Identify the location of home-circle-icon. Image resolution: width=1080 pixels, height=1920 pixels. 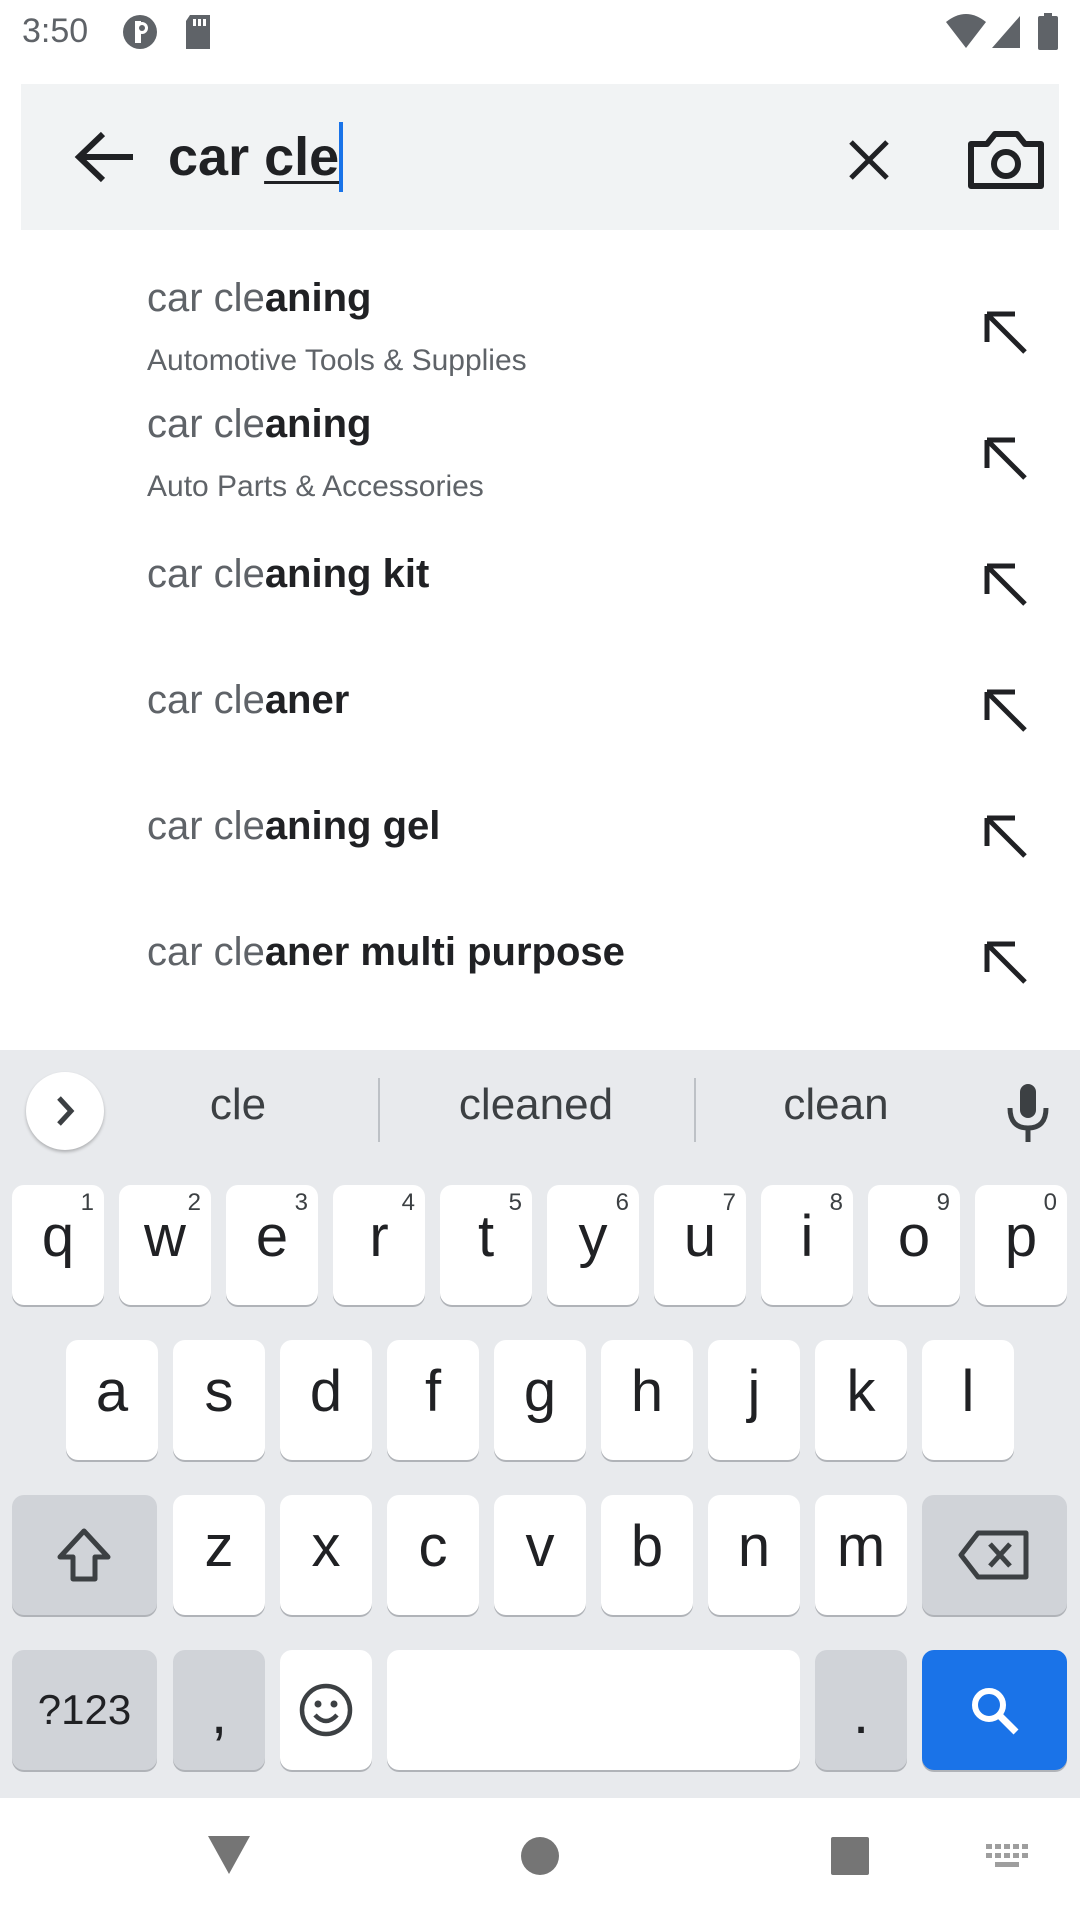
(540, 1856).